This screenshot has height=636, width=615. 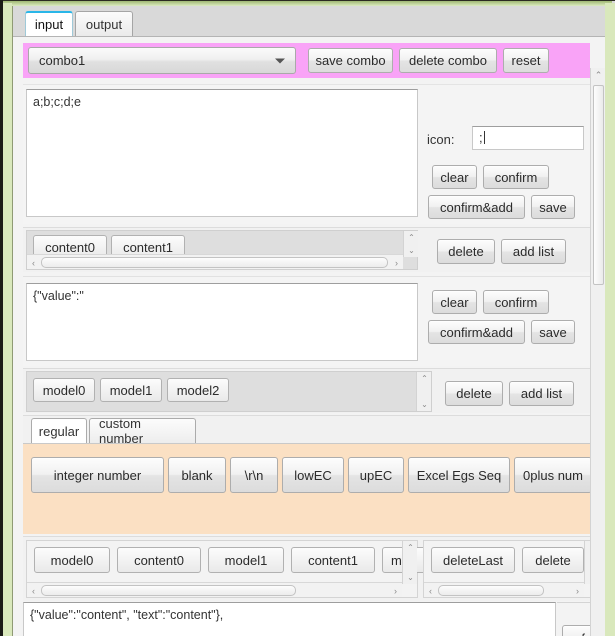 What do you see at coordinates (246, 560) in the screenshot?
I see `bottom-left-item-2: model1` at bounding box center [246, 560].